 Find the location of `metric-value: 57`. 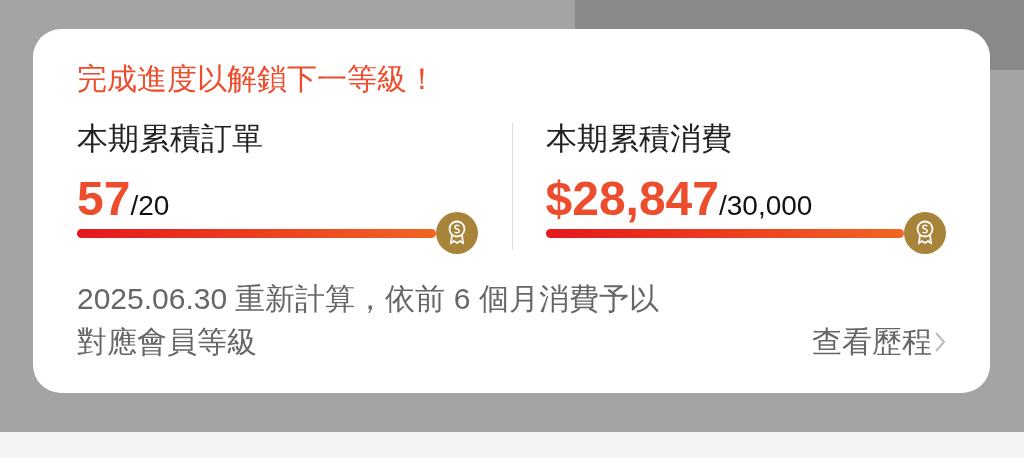

metric-value: 57 is located at coordinates (104, 199).